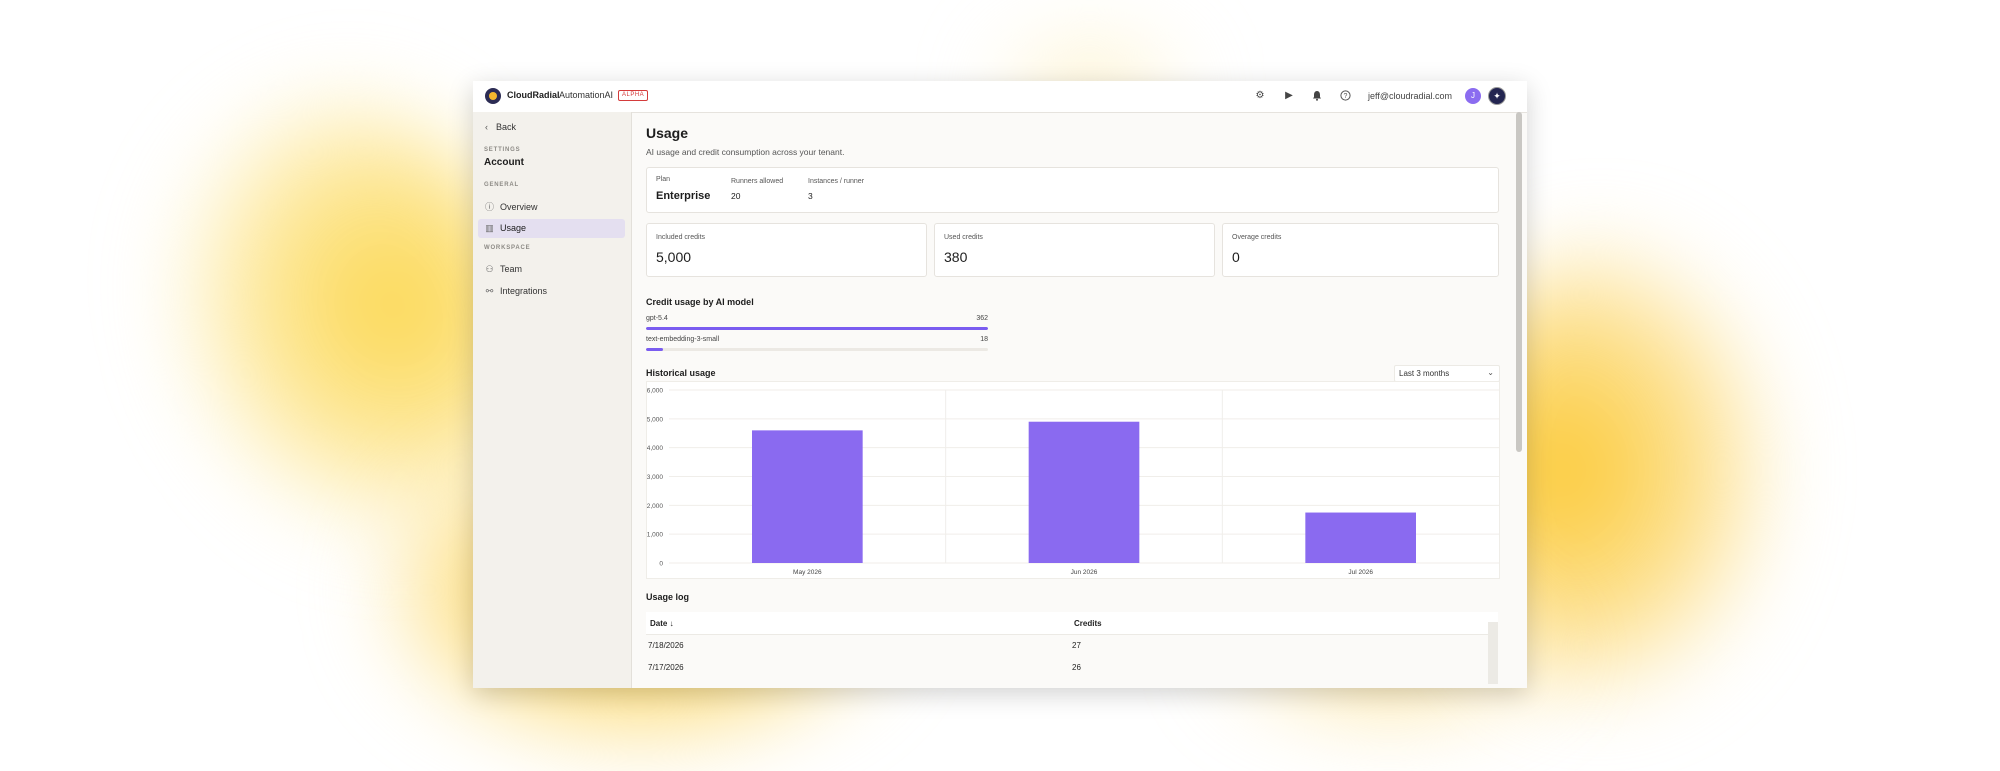 Image resolution: width=2000 pixels, height=771 pixels. Describe the element at coordinates (655, 506) in the screenshot. I see `y-tick-label: 2,000` at that location.